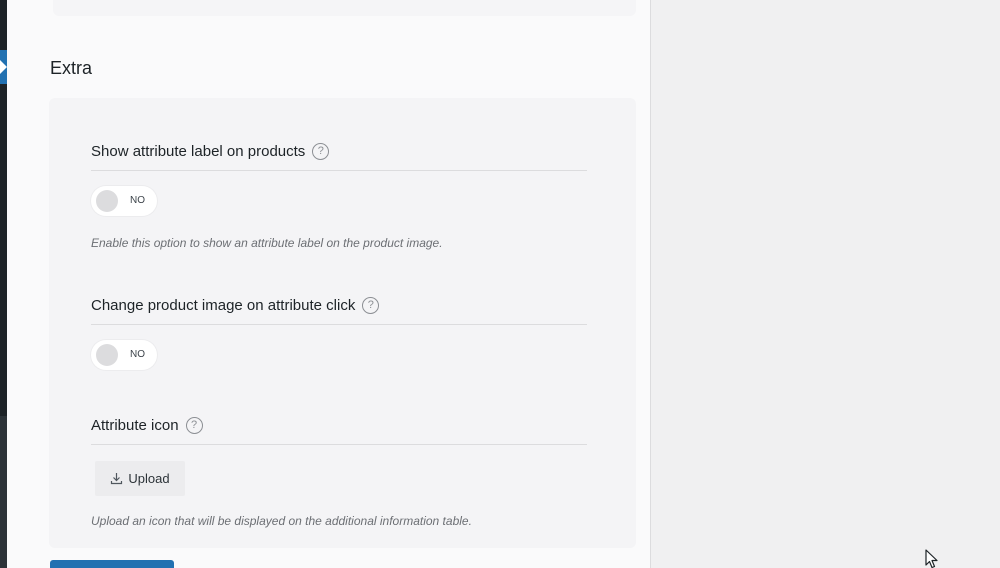 The width and height of the screenshot is (1000, 568). What do you see at coordinates (116, 478) in the screenshot?
I see `download-icon` at bounding box center [116, 478].